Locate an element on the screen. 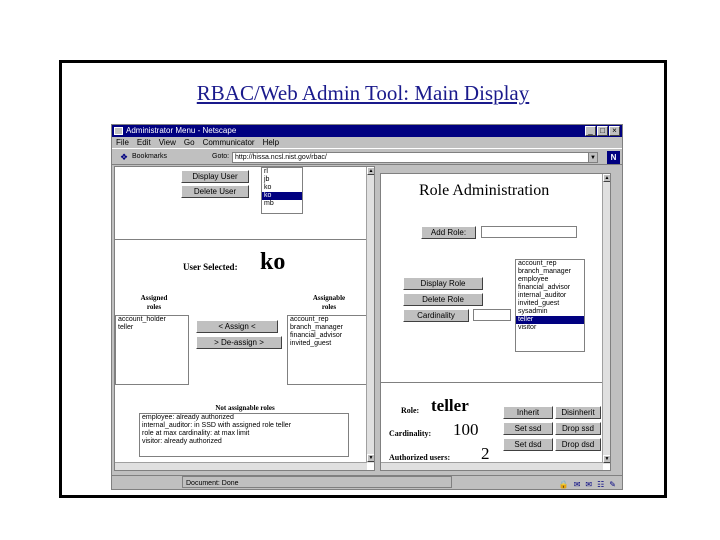 The width and height of the screenshot is (720, 540). display-user-button: Display User is located at coordinates (215, 176).